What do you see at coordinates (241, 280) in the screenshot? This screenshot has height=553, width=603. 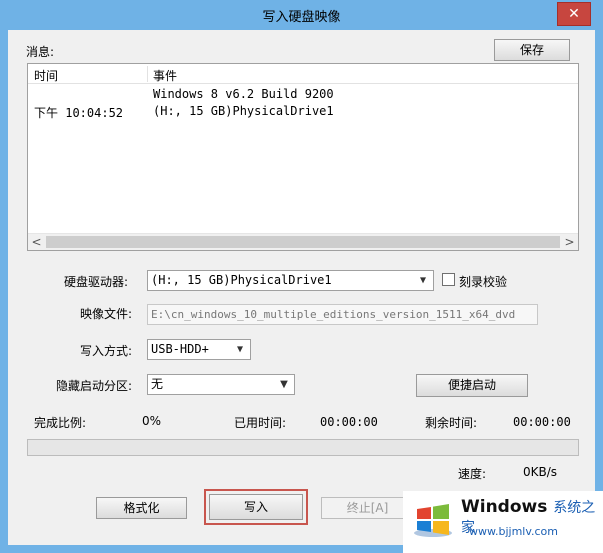 I see `drive-value: (H:, 15 GB)PhysicalDrive1` at bounding box center [241, 280].